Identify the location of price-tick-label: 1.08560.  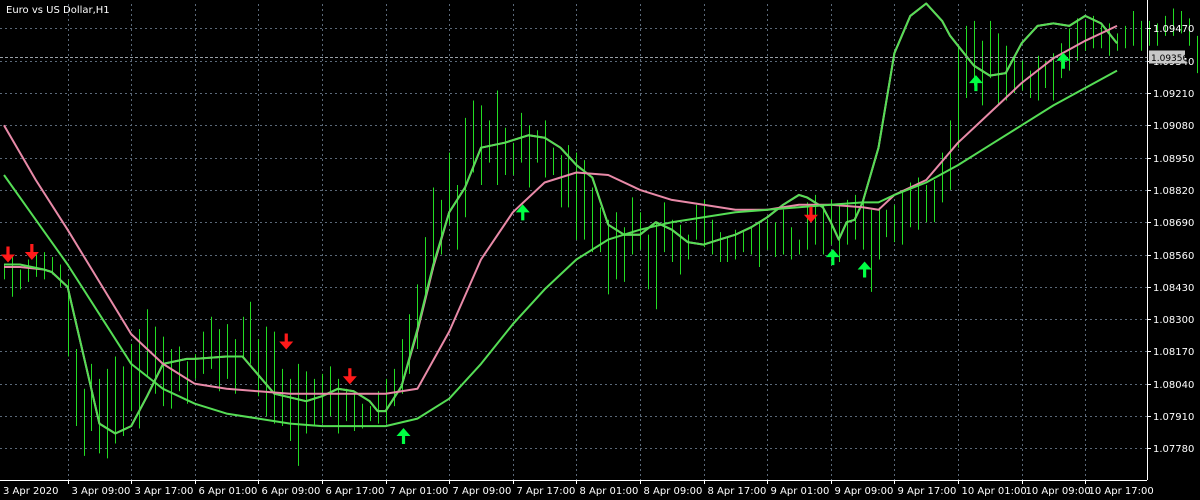
(1173, 256).